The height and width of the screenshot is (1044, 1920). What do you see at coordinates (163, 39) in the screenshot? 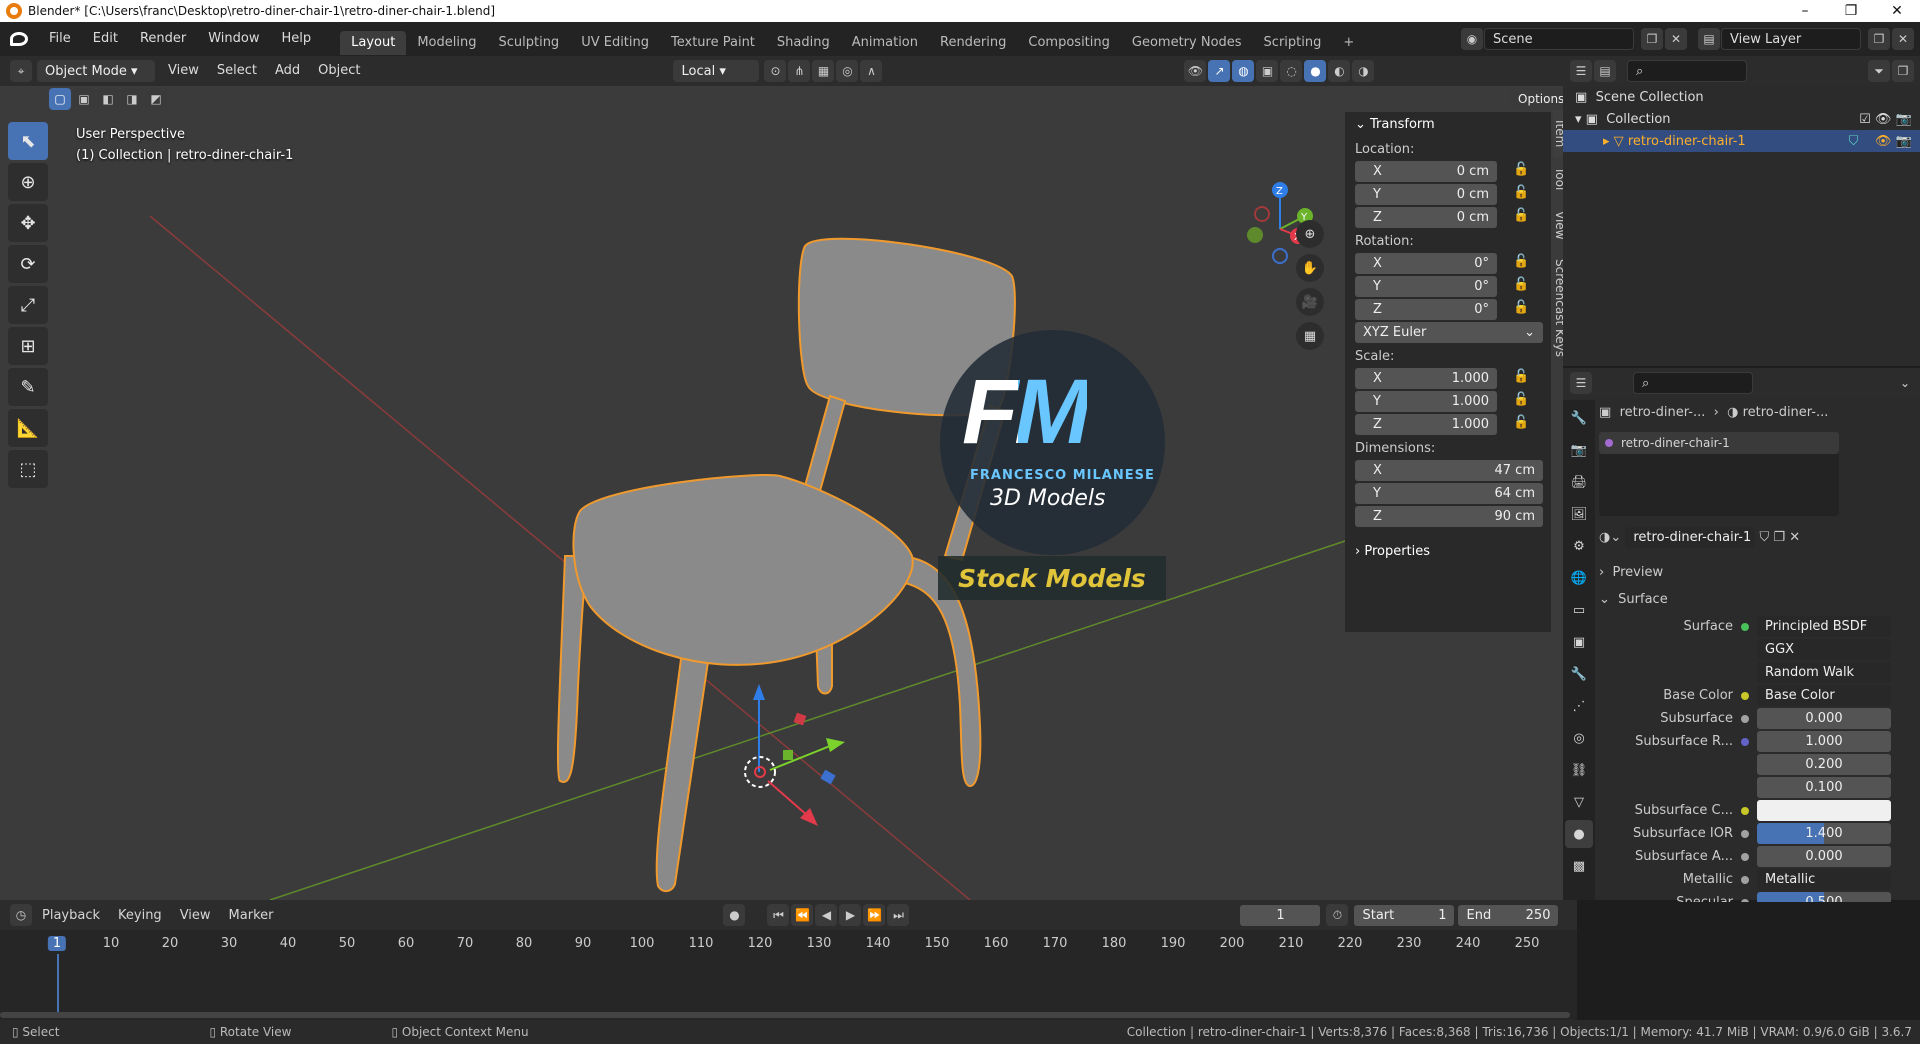
I see `menu-render: Render` at bounding box center [163, 39].